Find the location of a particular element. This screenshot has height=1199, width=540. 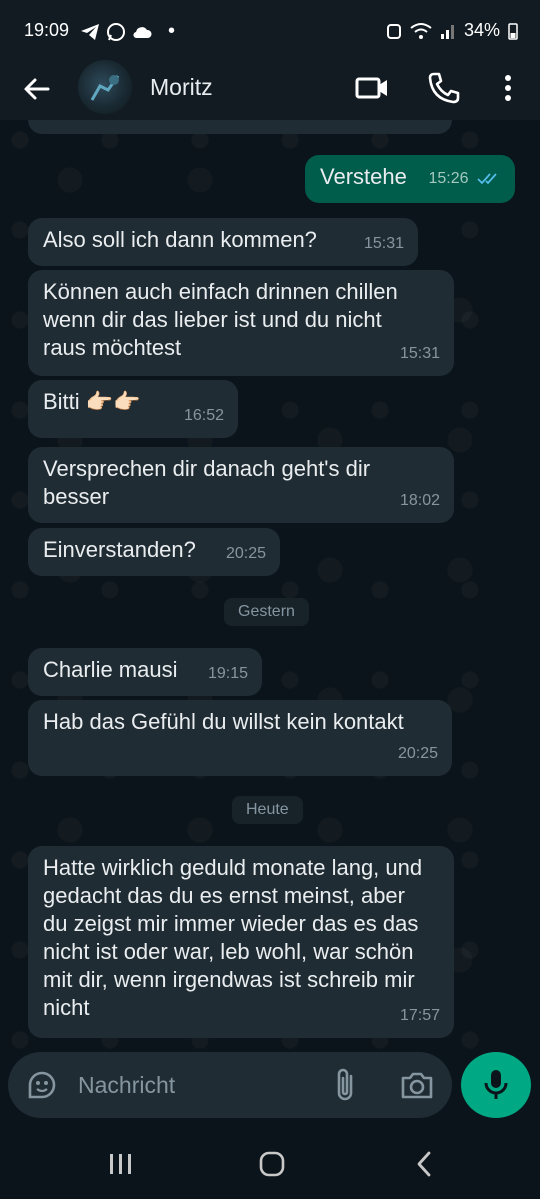

mic-icon is located at coordinates (496, 1084).